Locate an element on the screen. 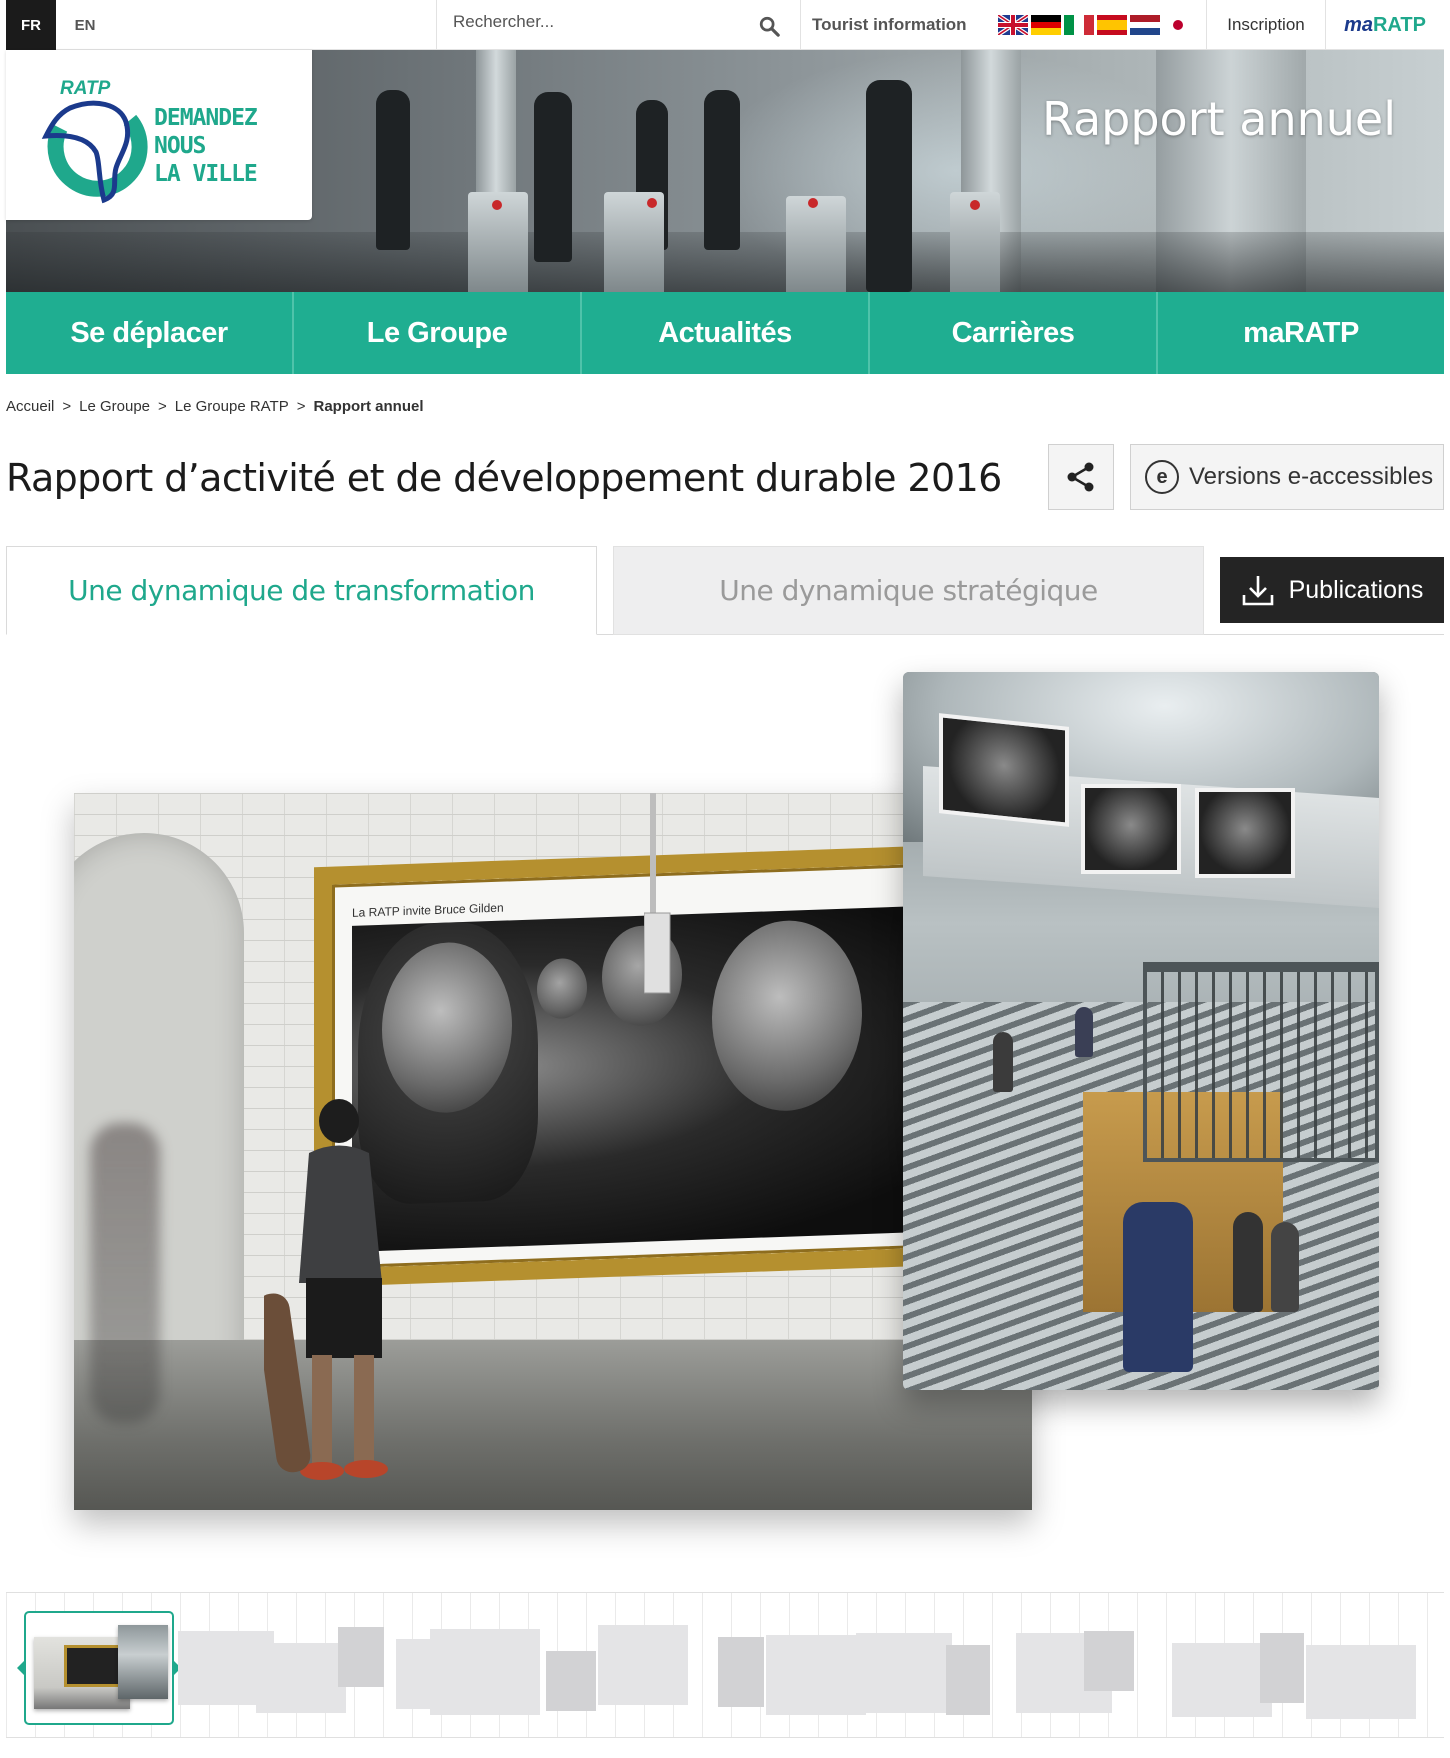 Image resolution: width=1450 pixels, height=1758 pixels. publications-button: Publications is located at coordinates (1332, 590).